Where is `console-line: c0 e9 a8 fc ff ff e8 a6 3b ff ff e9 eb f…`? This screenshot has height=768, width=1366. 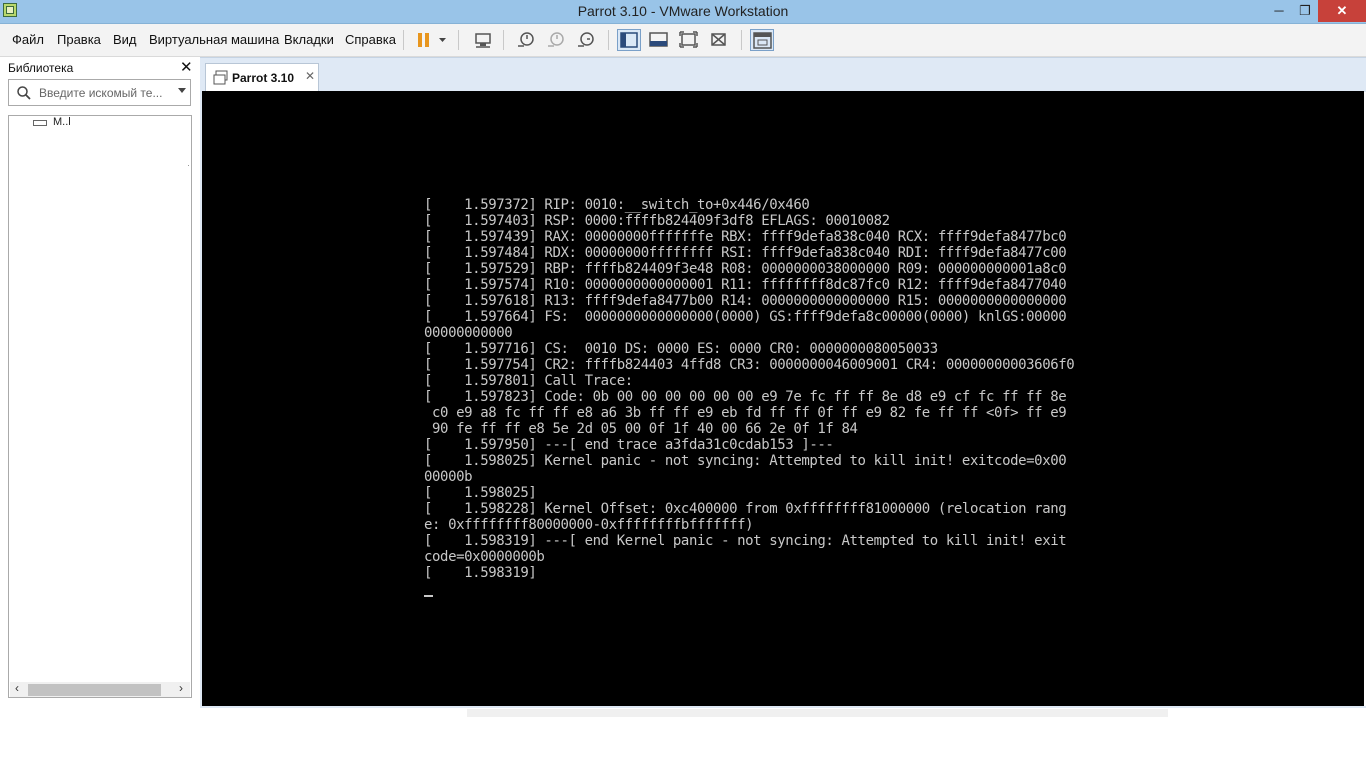 console-line: c0 e9 a8 fc ff ff e8 a6 3b ff ff e9 eb f… is located at coordinates (745, 413).